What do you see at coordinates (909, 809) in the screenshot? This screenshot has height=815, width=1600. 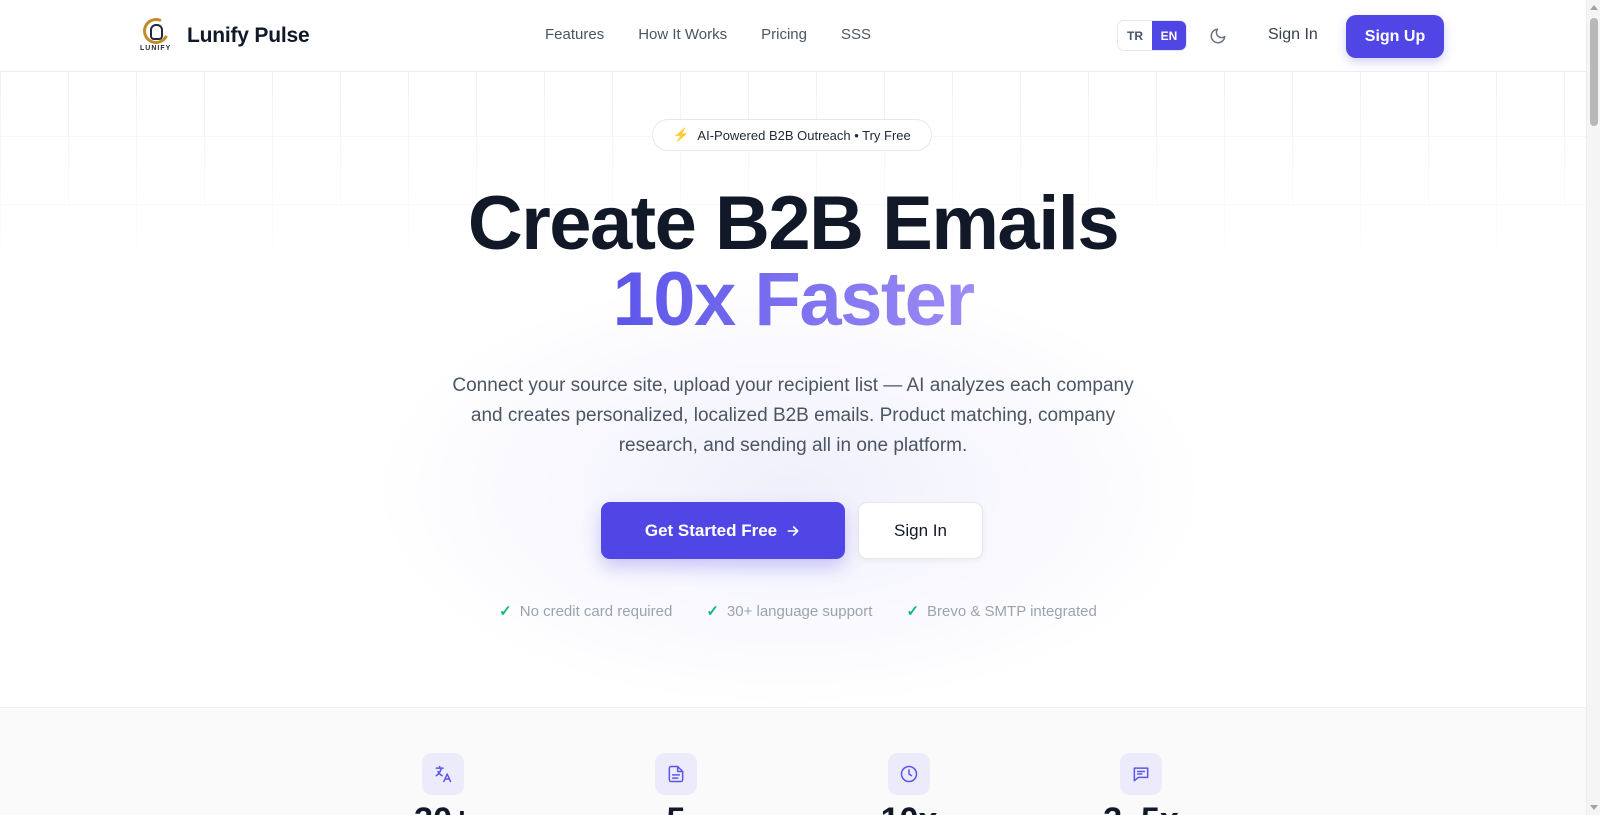 I see `stat-value: 10x` at bounding box center [909, 809].